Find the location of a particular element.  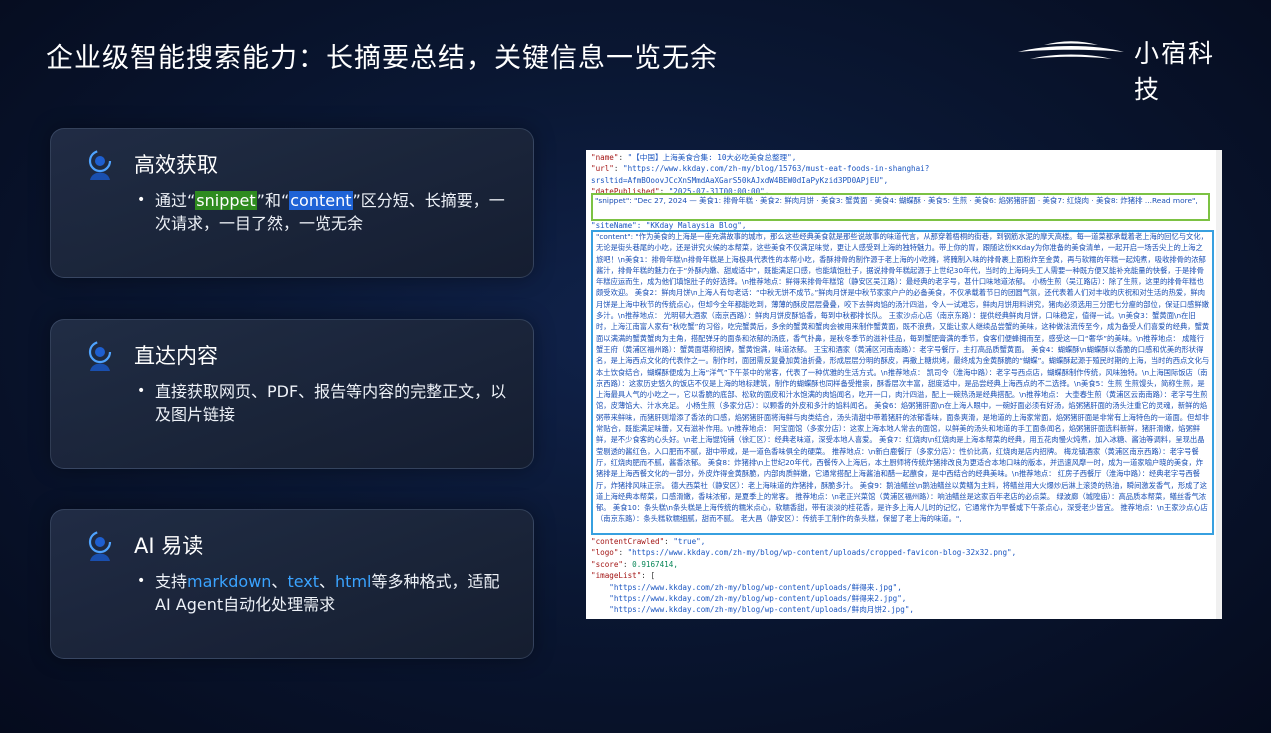

card-title: 直达内容 is located at coordinates (176, 356).